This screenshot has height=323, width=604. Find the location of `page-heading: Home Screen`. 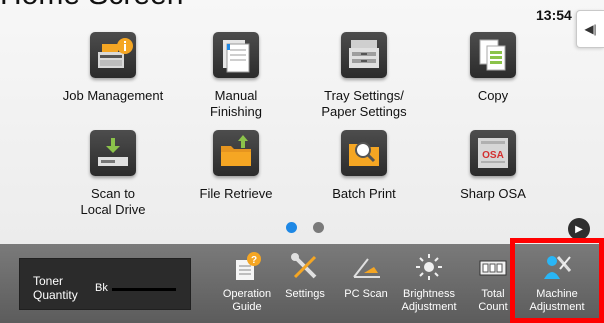

page-heading: Home Screen is located at coordinates (91, 6).